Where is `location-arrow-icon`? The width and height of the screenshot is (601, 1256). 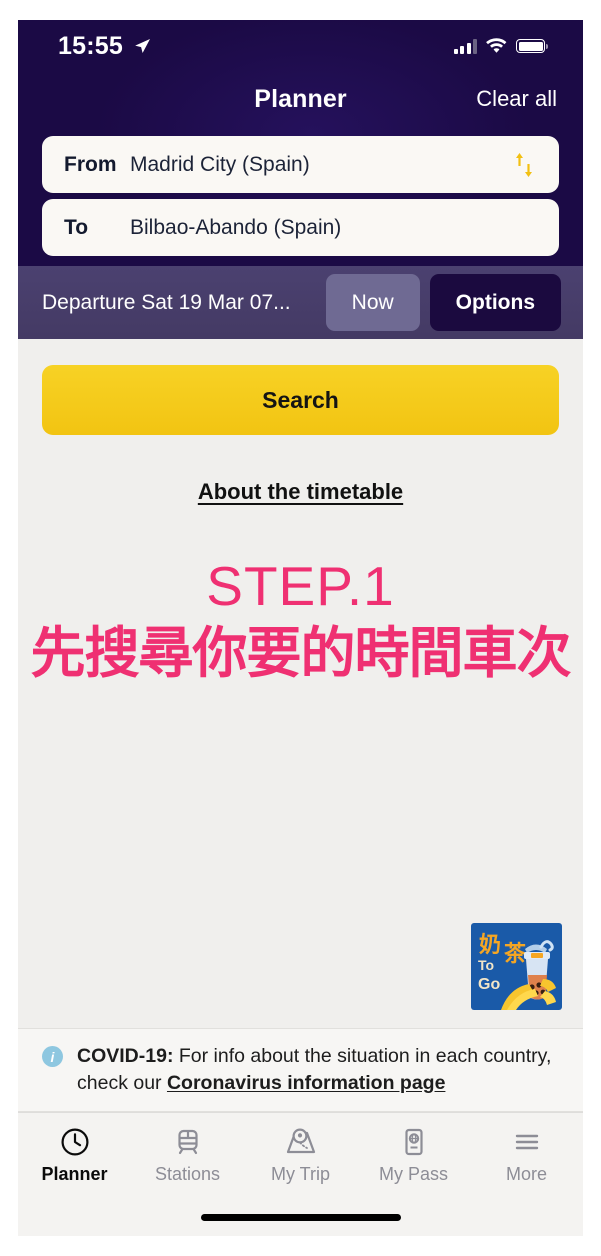
location-arrow-icon is located at coordinates (142, 46).